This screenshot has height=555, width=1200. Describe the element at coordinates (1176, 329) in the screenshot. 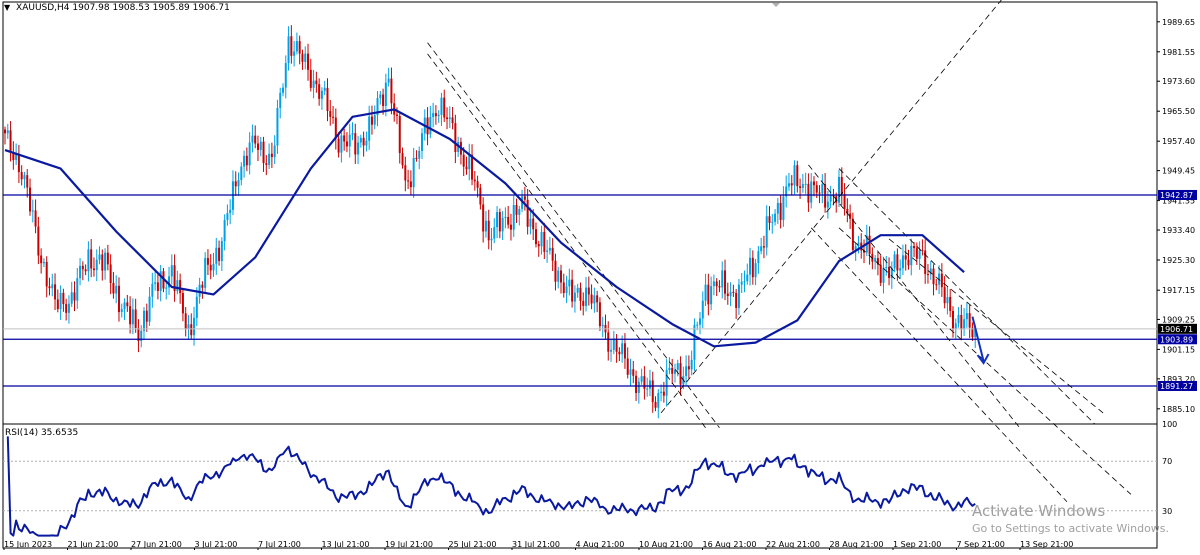

I see `current-price-label: 1906.71` at that location.